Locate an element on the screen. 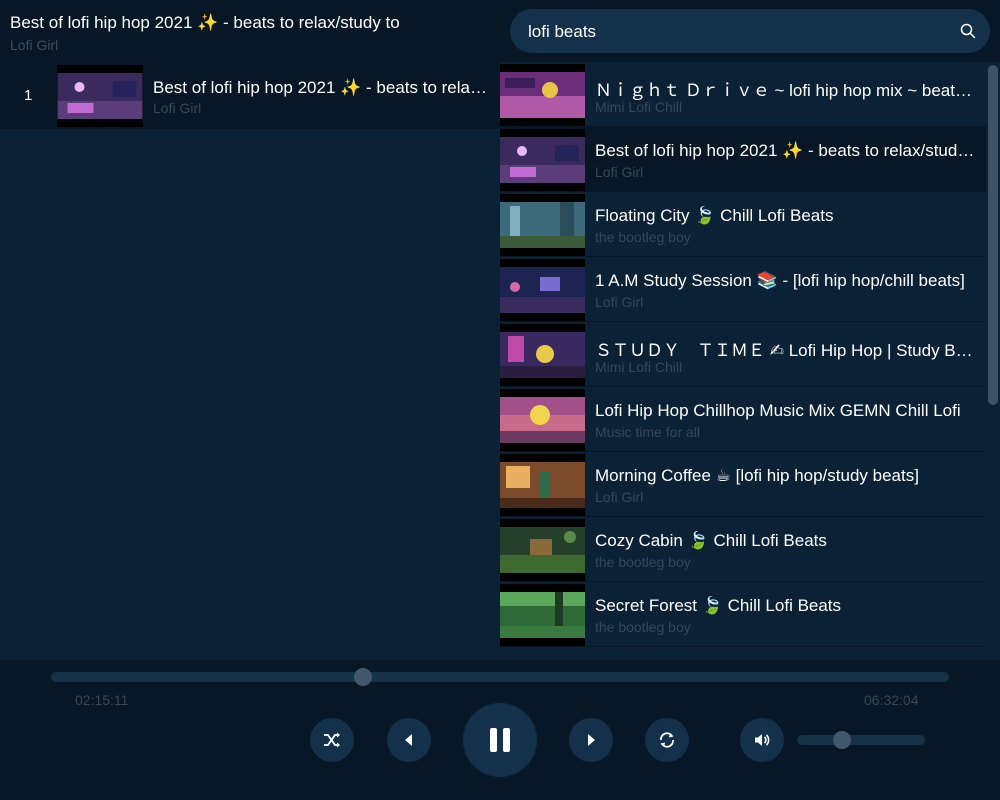 This screenshot has width=1000, height=800. next-button is located at coordinates (591, 740).